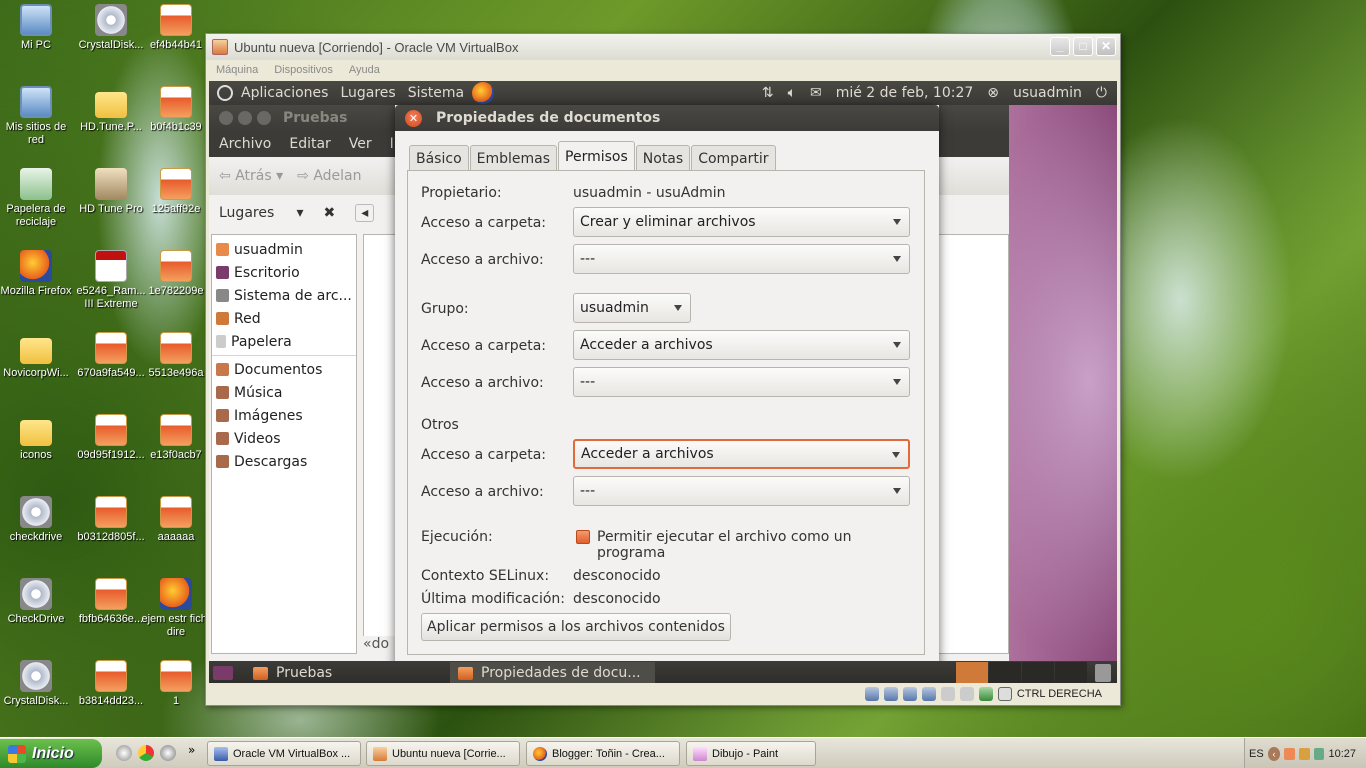  I want to click on hdd-icon, so click(871, 694).